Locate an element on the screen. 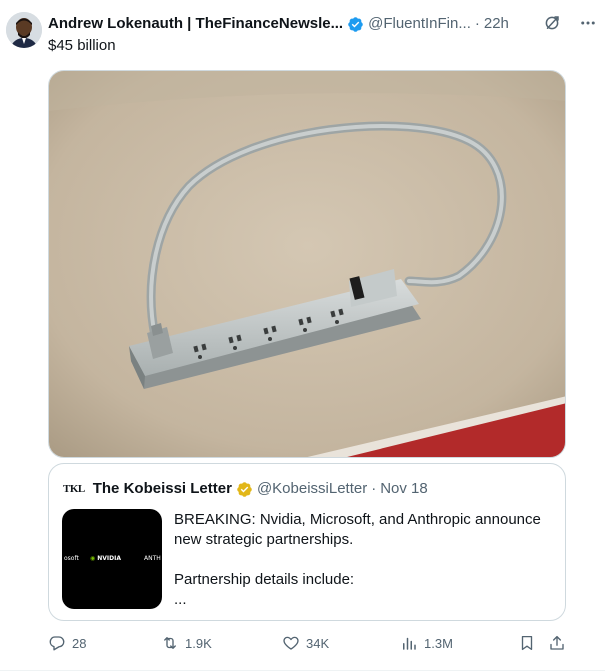 The height and width of the screenshot is (671, 605). quoted-line: Partnership details include: is located at coordinates (264, 579).